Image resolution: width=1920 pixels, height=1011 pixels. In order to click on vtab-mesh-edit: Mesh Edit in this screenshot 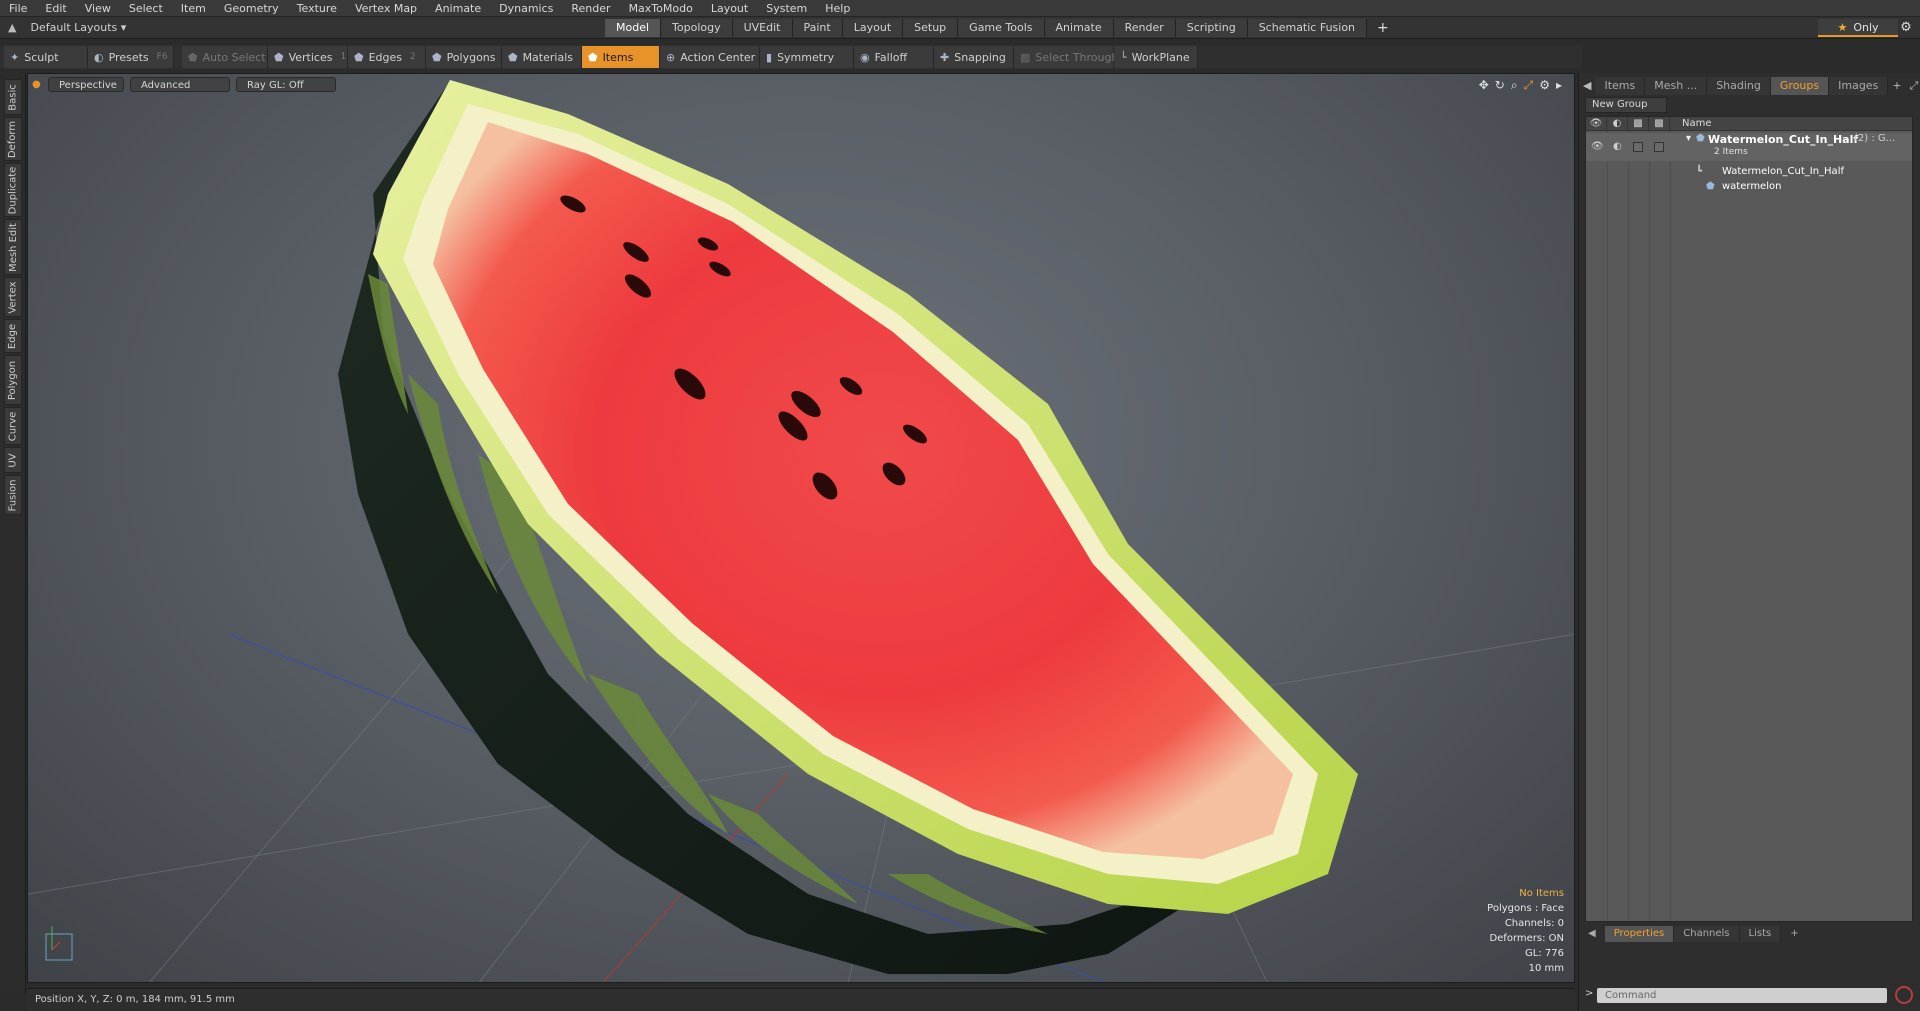, I will do `click(13, 247)`.